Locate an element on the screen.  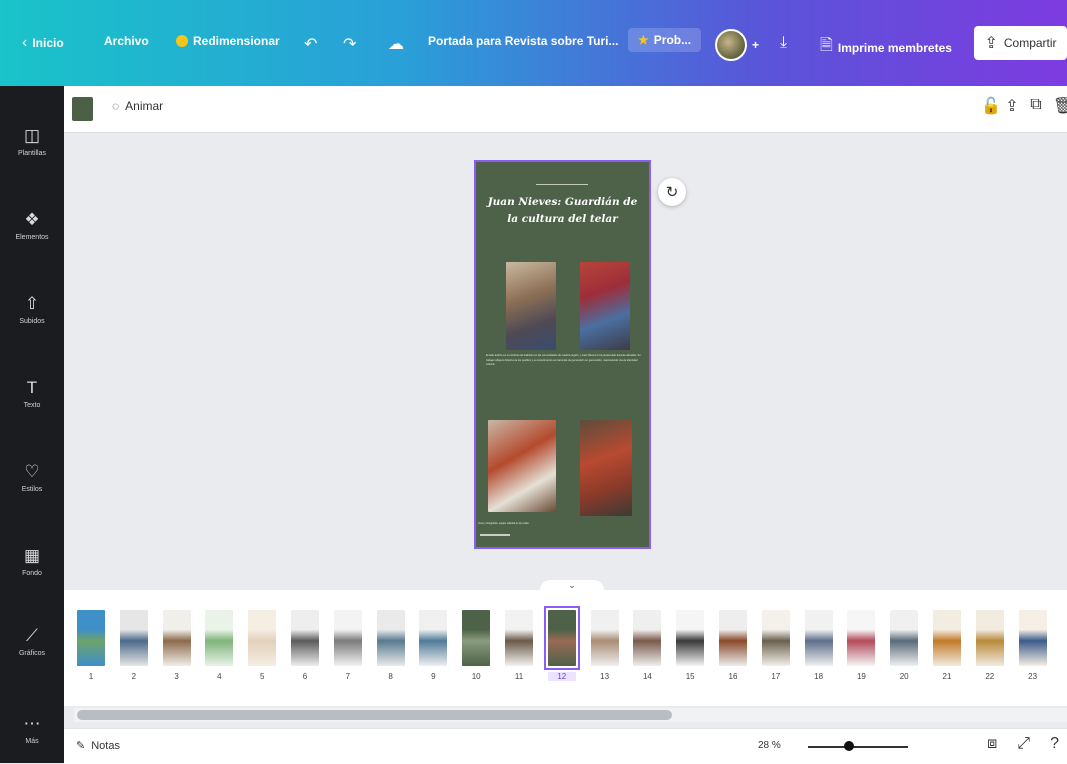
home-button: ‹ Inicio is located at coordinates (43, 43).